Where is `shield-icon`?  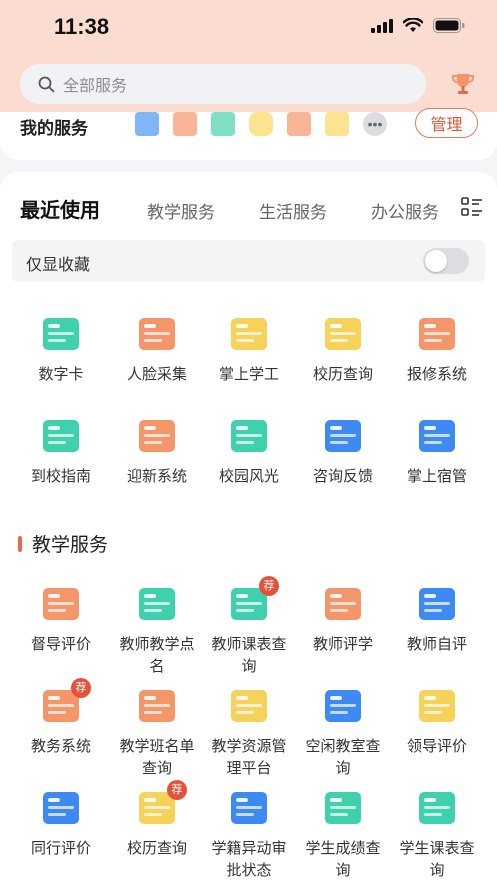
shield-icon is located at coordinates (261, 124).